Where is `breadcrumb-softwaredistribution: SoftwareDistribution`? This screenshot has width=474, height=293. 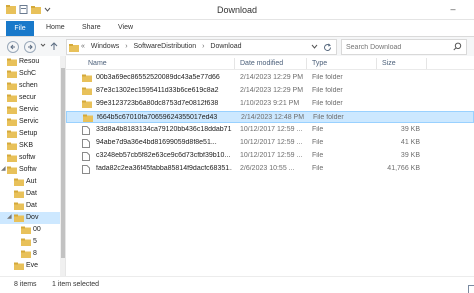 breadcrumb-softwaredistribution: SoftwareDistribution is located at coordinates (165, 46).